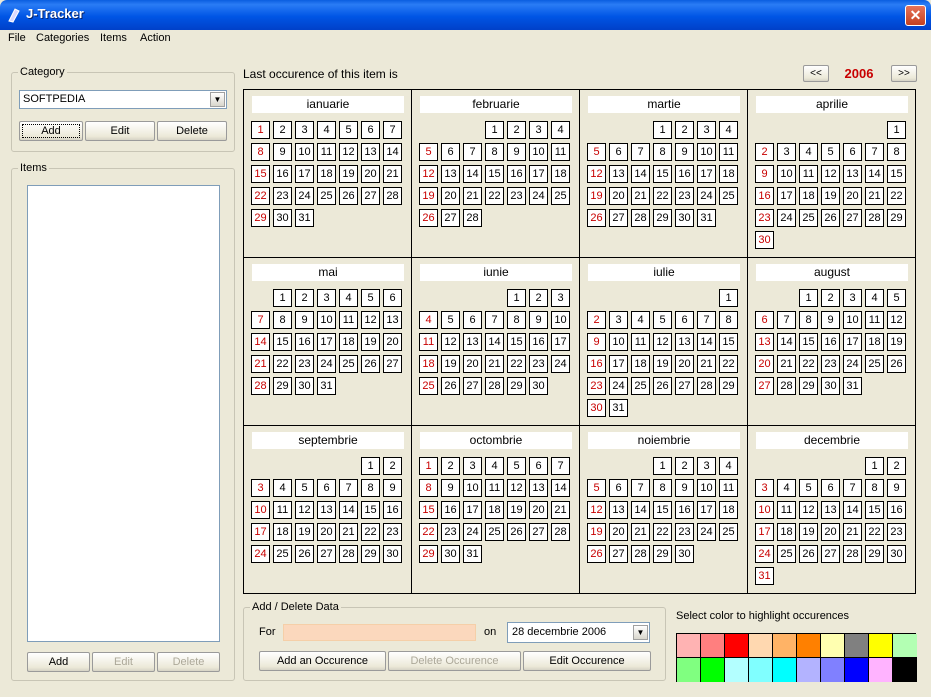 The height and width of the screenshot is (697, 931). Describe the element at coordinates (578, 632) in the screenshot. I see `date-select: 28 decembrie 2006 ▼` at that location.